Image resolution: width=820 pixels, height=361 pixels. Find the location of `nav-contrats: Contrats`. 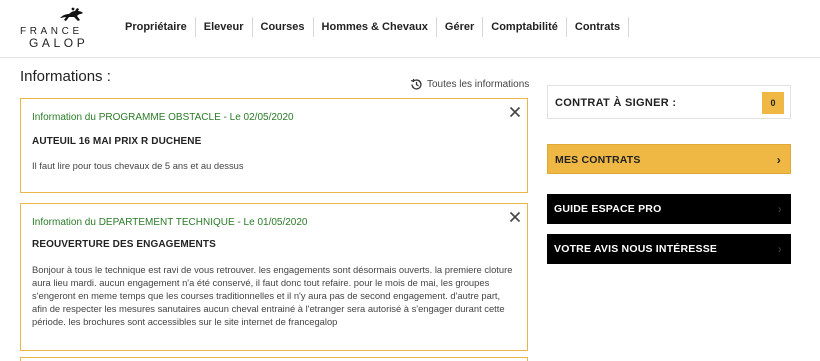

nav-contrats: Contrats is located at coordinates (598, 27).